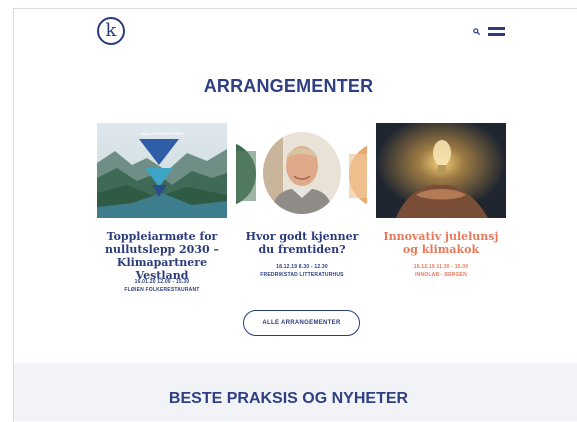 The width and height of the screenshot is (577, 422). Describe the element at coordinates (302, 173) in the screenshot. I see `event-image-fremtiden` at that location.